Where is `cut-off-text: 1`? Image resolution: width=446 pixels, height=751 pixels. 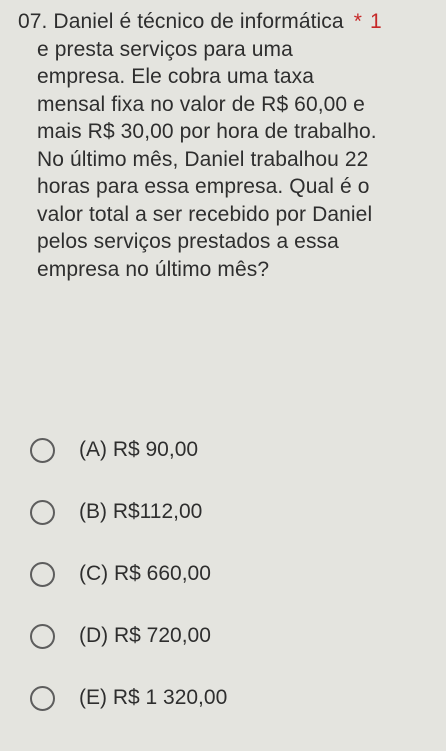 cut-off-text: 1 is located at coordinates (375, 21).